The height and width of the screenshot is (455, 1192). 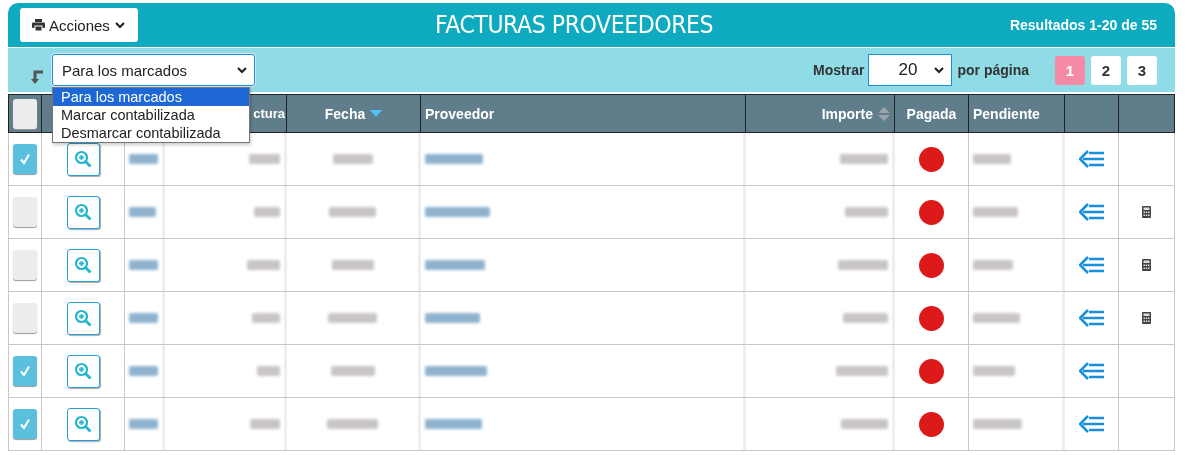 I want to click on page-button: 2, so click(x=1106, y=70).